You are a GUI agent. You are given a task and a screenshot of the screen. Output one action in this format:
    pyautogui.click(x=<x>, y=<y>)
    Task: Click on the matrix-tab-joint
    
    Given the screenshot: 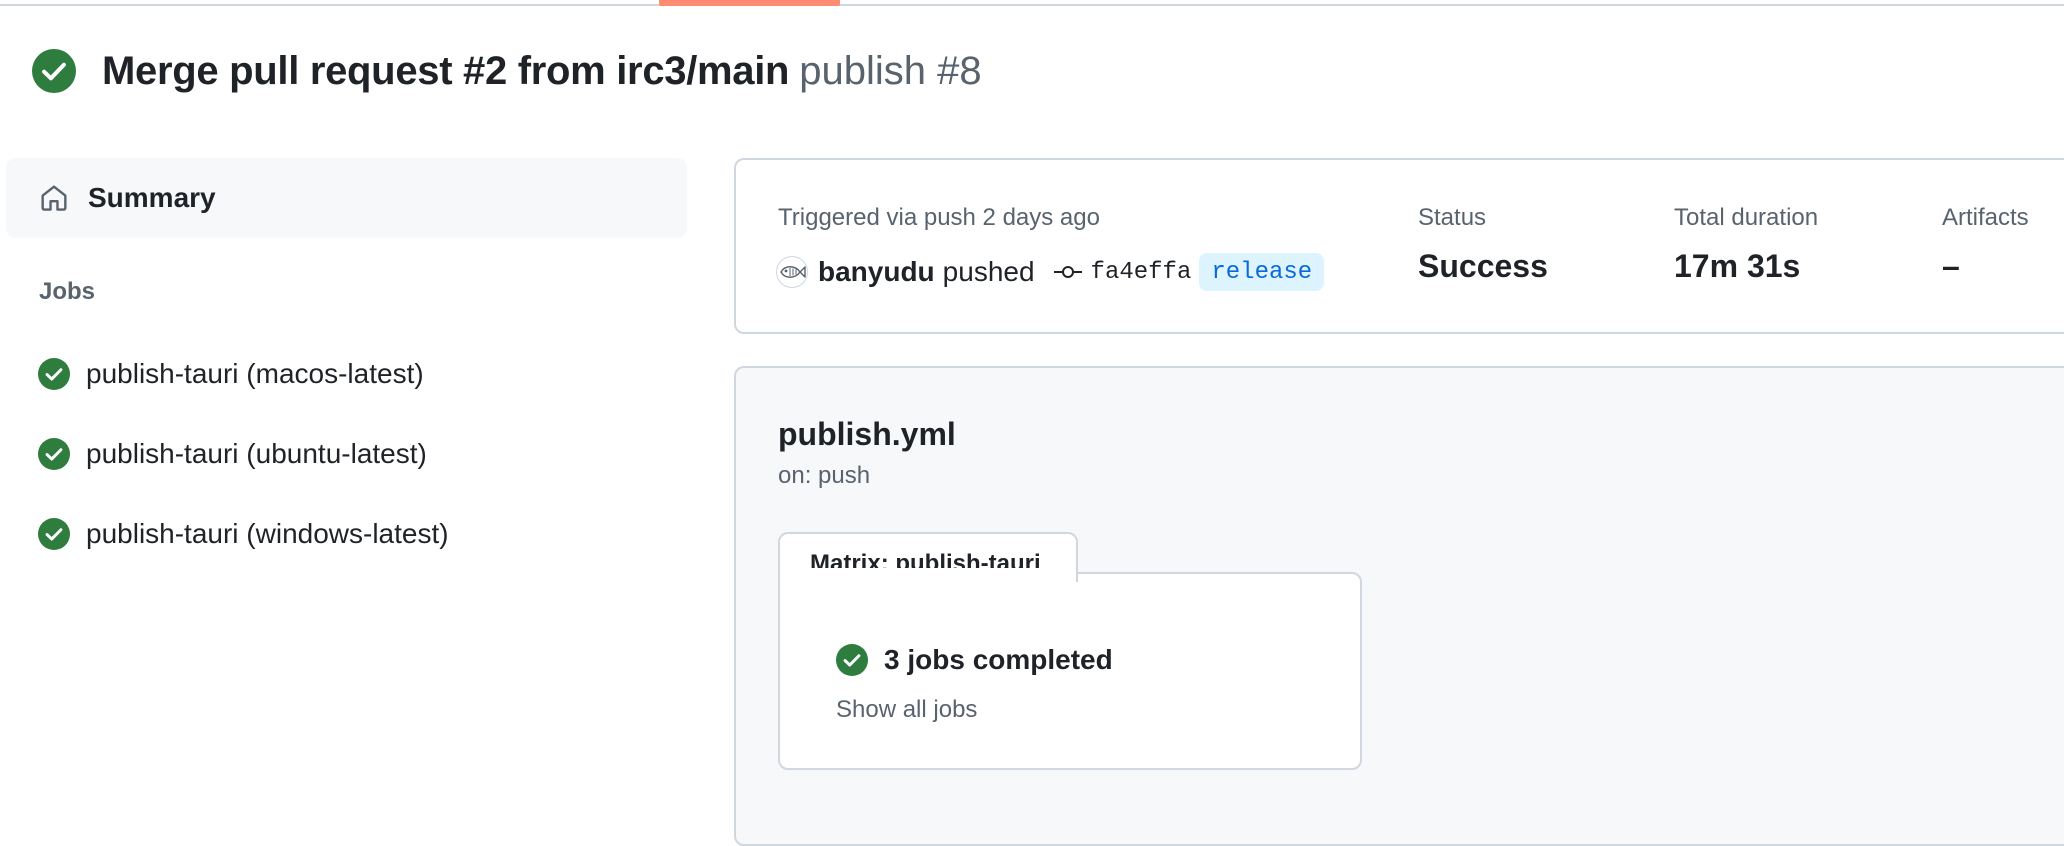 What is the action you would take?
    pyautogui.click(x=928, y=572)
    